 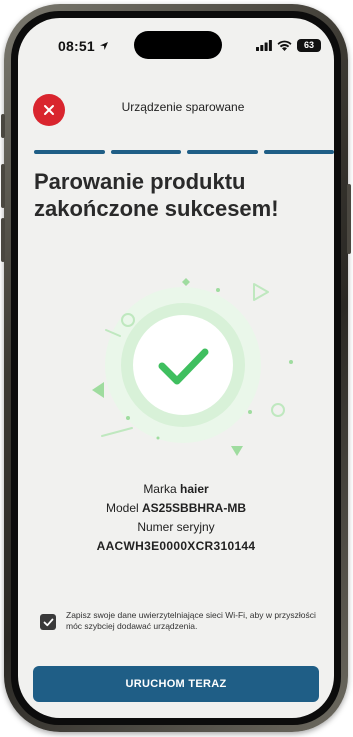 I want to click on page-title: Parowanie produktu zakończone sukcesem!, so click(x=156, y=195).